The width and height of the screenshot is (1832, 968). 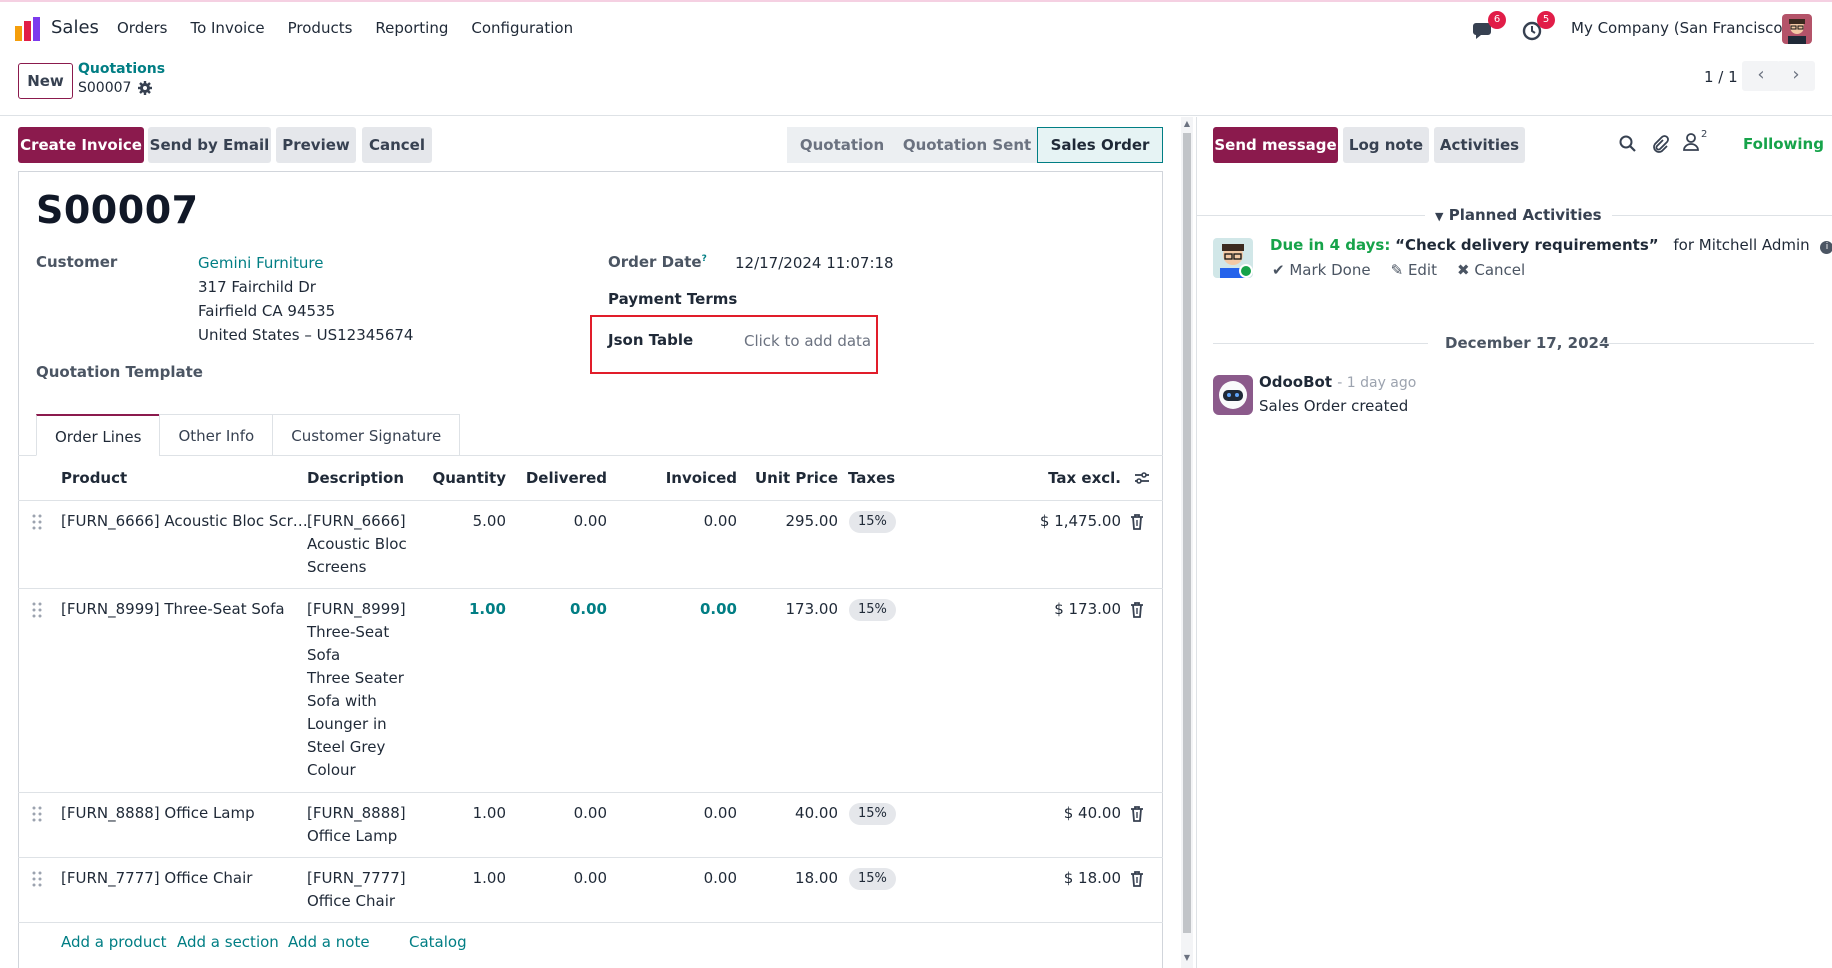 I want to click on quotation-template-label: Quotation Template, so click(x=119, y=372).